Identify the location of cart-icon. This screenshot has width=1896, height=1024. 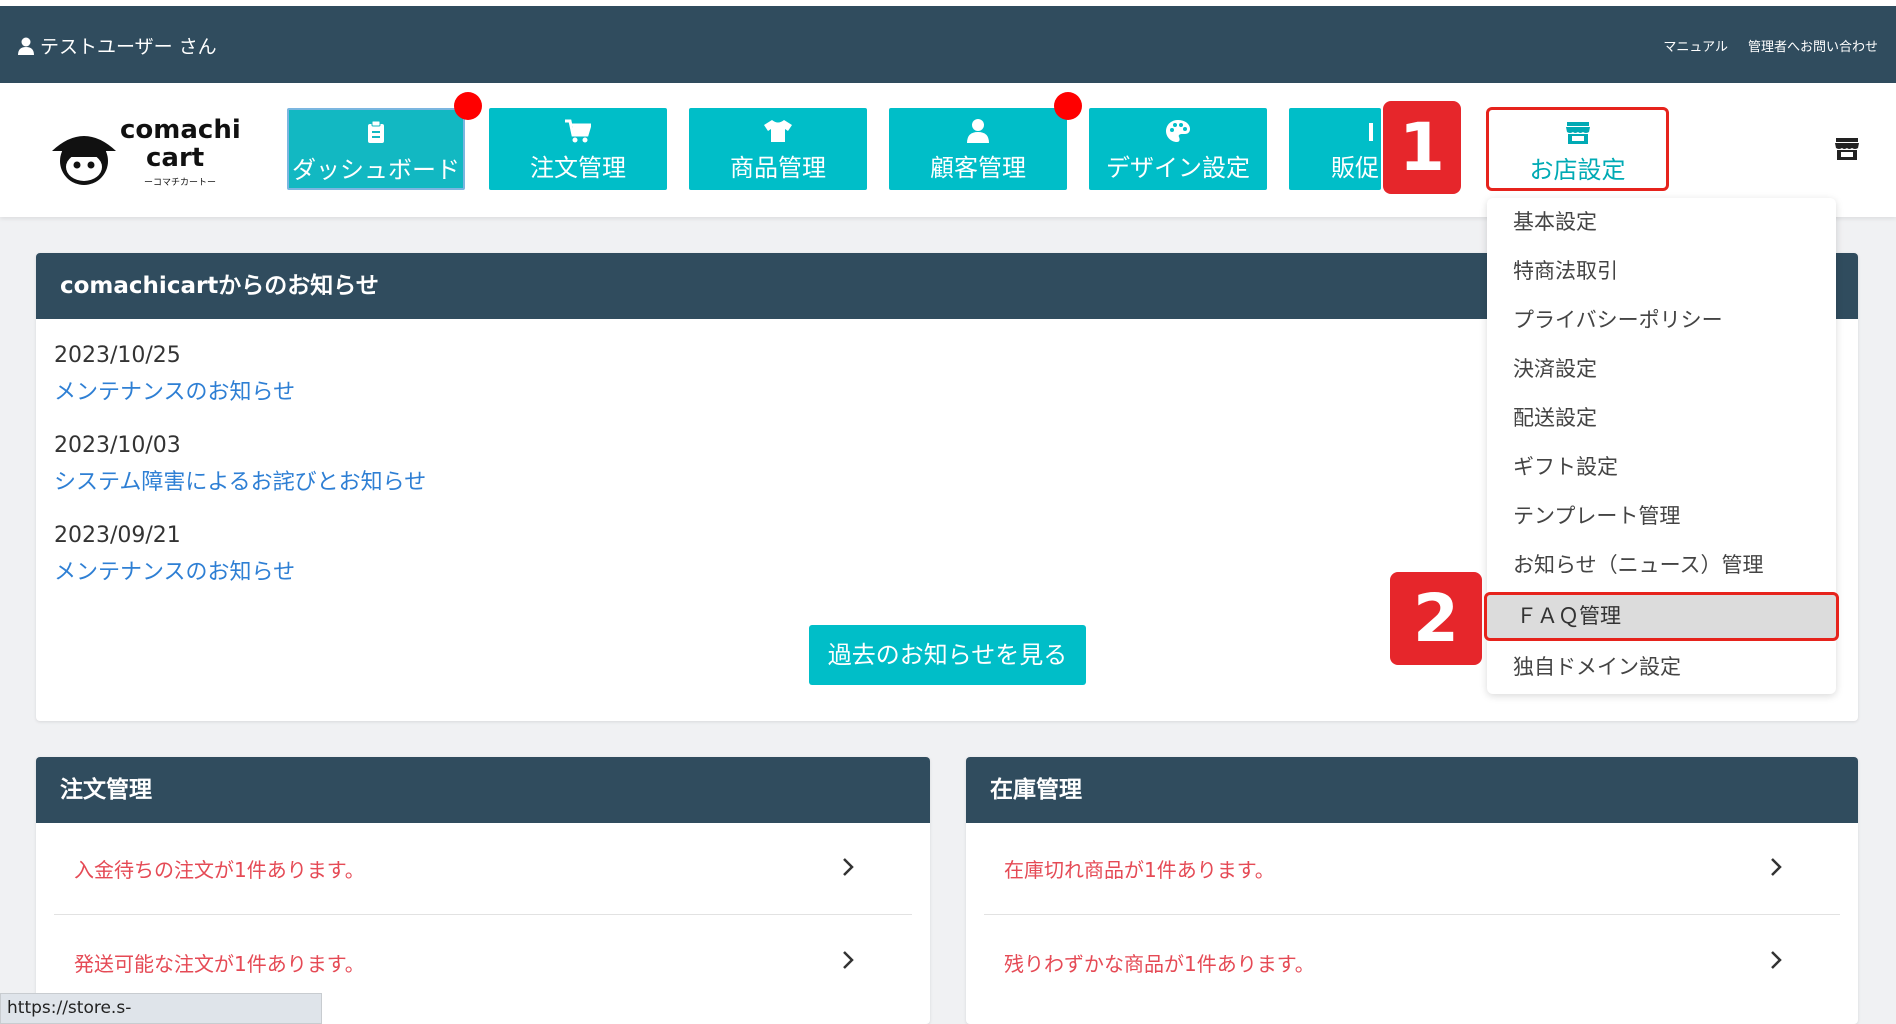
(578, 131).